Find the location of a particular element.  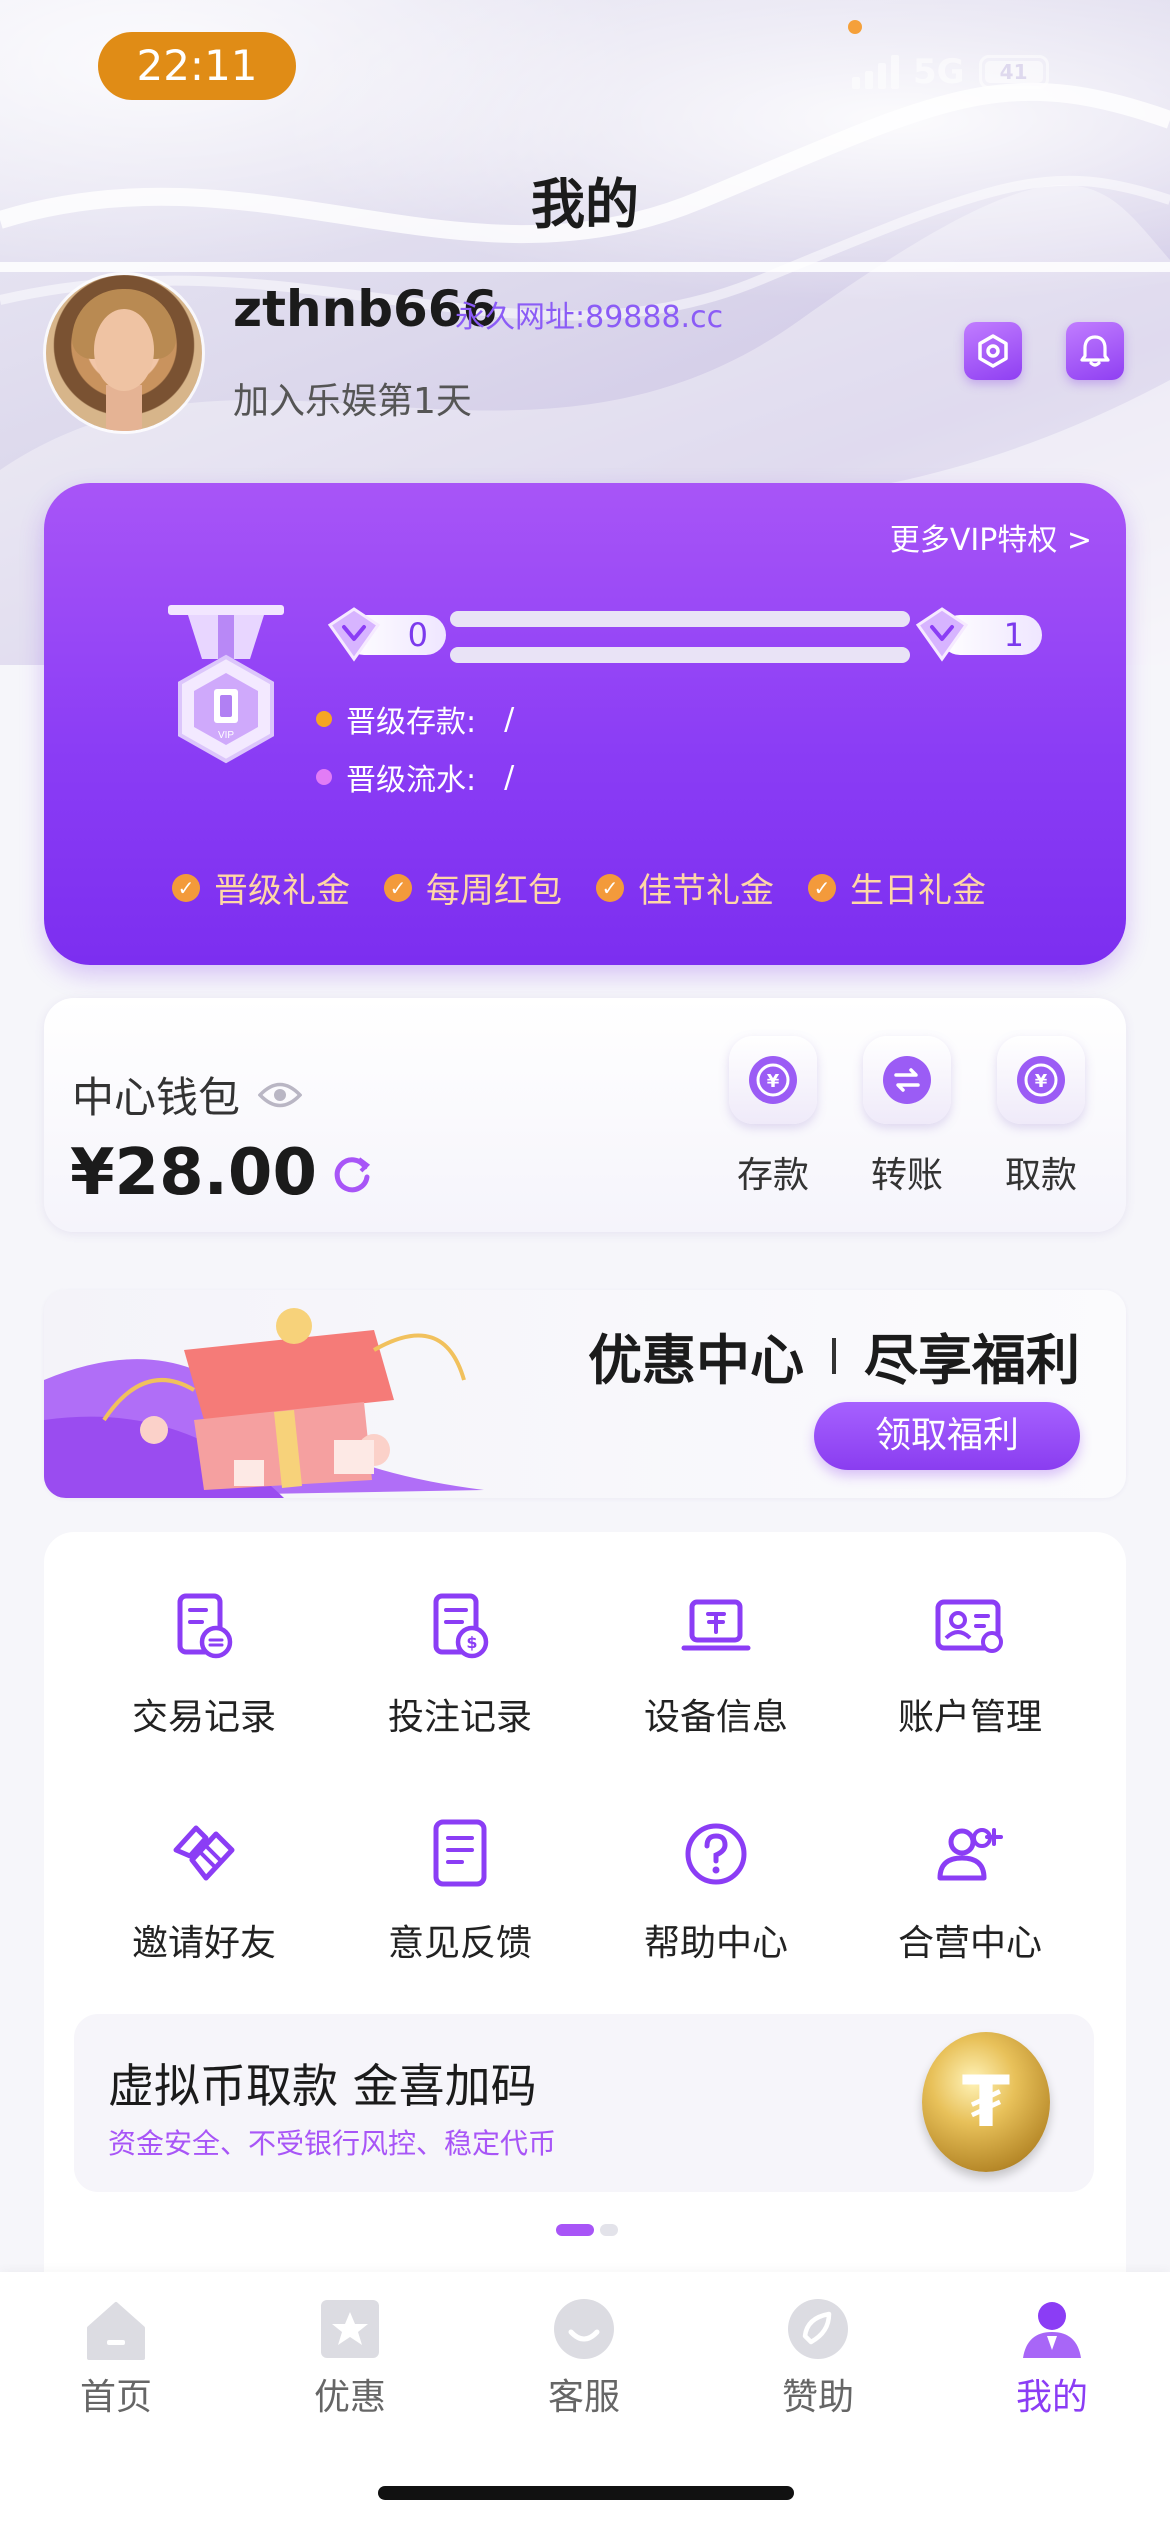

tab-label: 赞助 is located at coordinates (817, 2397).